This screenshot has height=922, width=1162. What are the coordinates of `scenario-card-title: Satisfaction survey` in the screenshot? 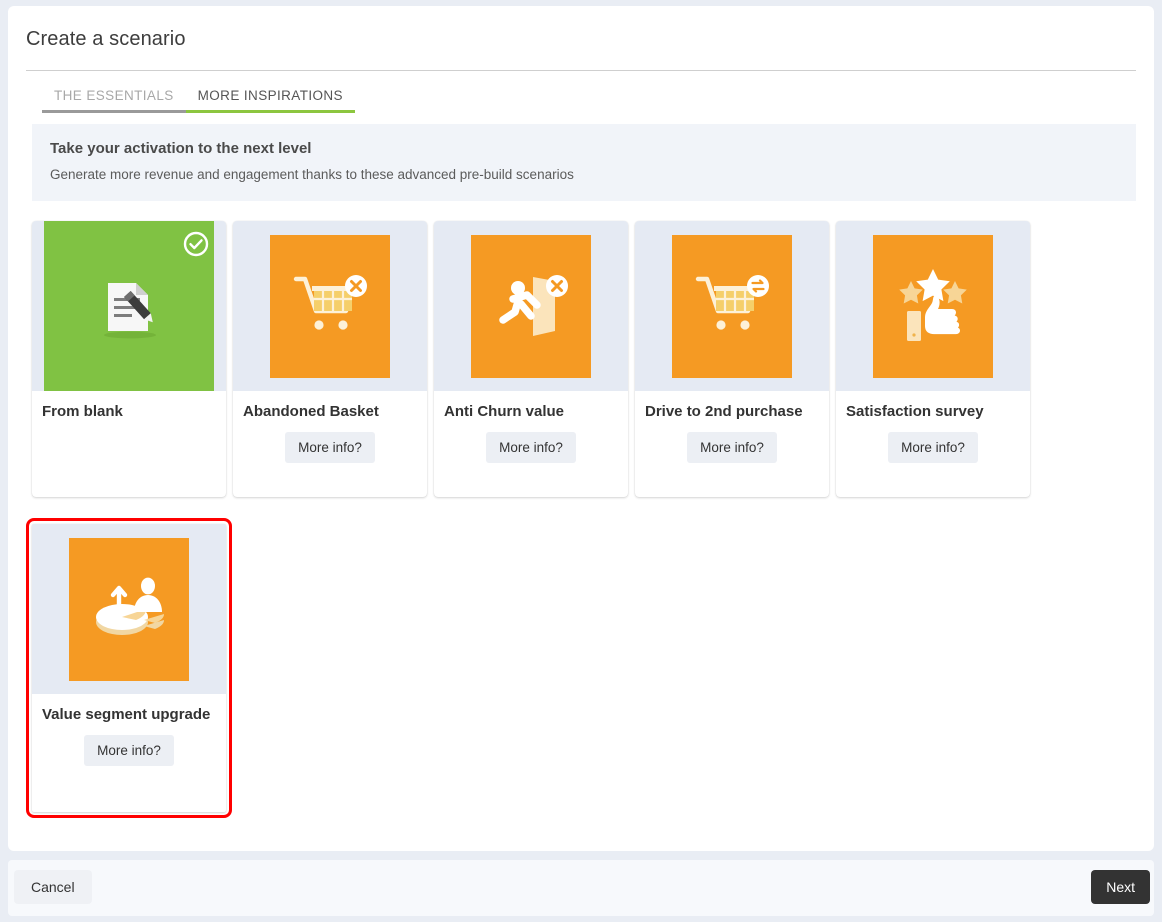 It's located at (915, 411).